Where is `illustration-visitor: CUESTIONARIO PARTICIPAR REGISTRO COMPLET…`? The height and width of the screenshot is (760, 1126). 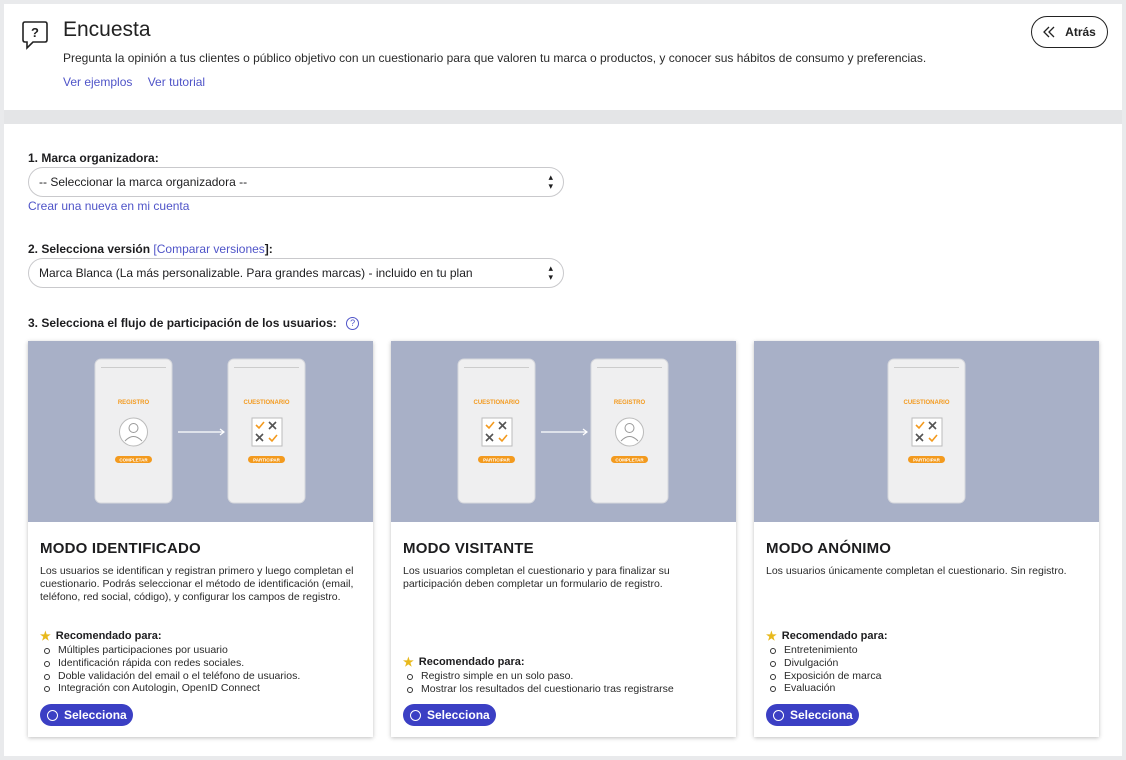 illustration-visitor: CUESTIONARIO PARTICIPAR REGISTRO COMPLET… is located at coordinates (563, 431).